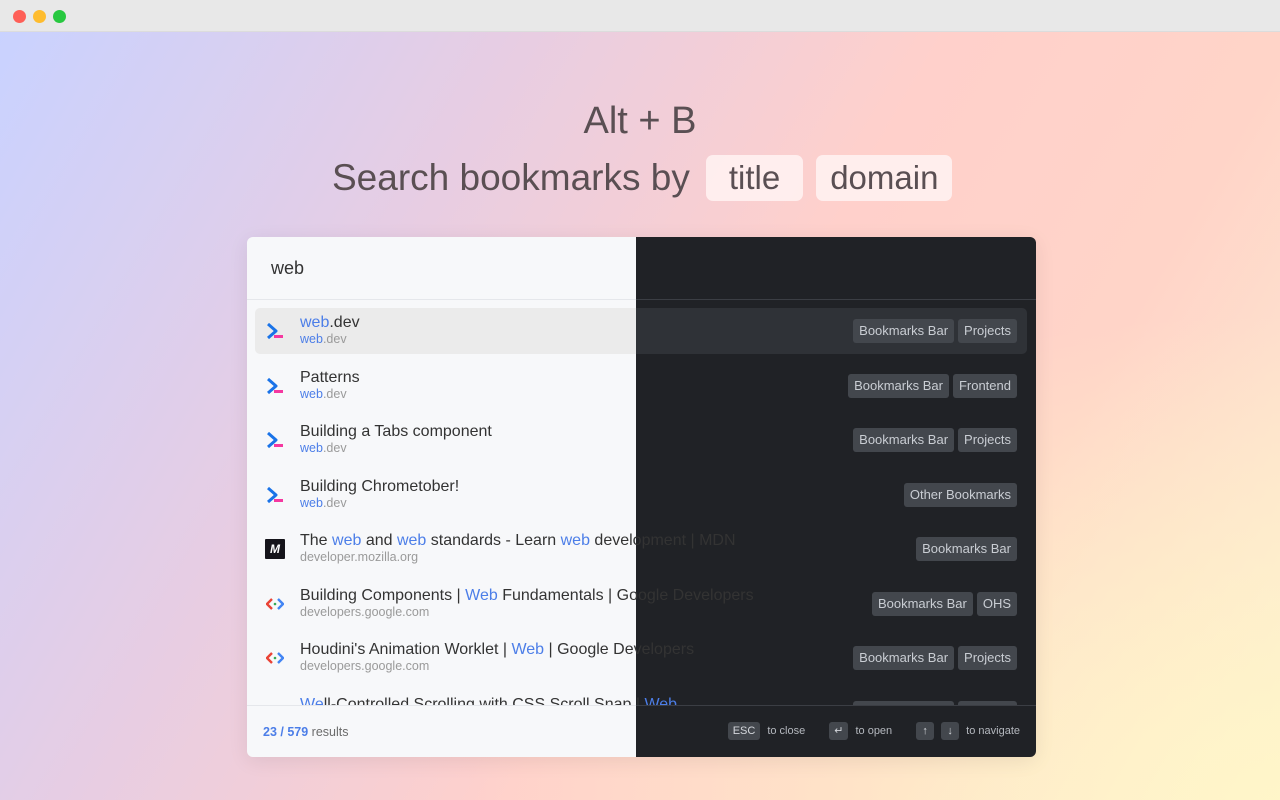 This screenshot has height=800, width=1280. I want to click on result-title: Building Chrometober!, so click(379, 487).